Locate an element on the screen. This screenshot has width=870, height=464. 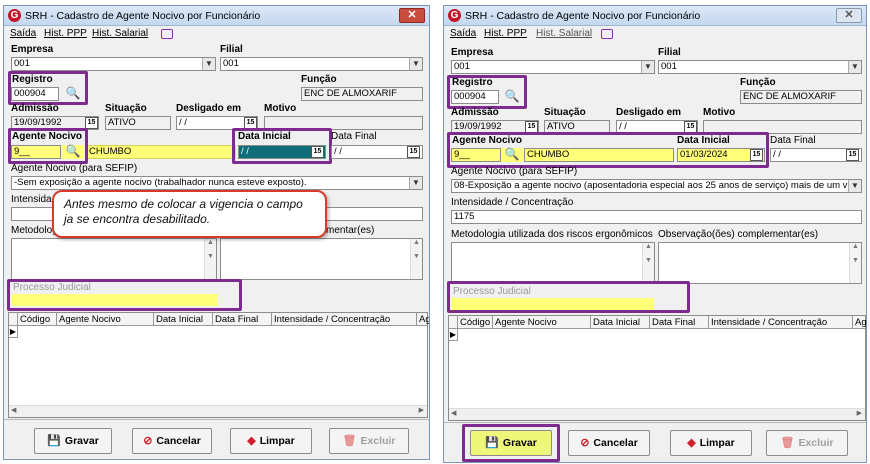
label-intensidade: Intensidade / Concentração is located at coordinates (512, 202).